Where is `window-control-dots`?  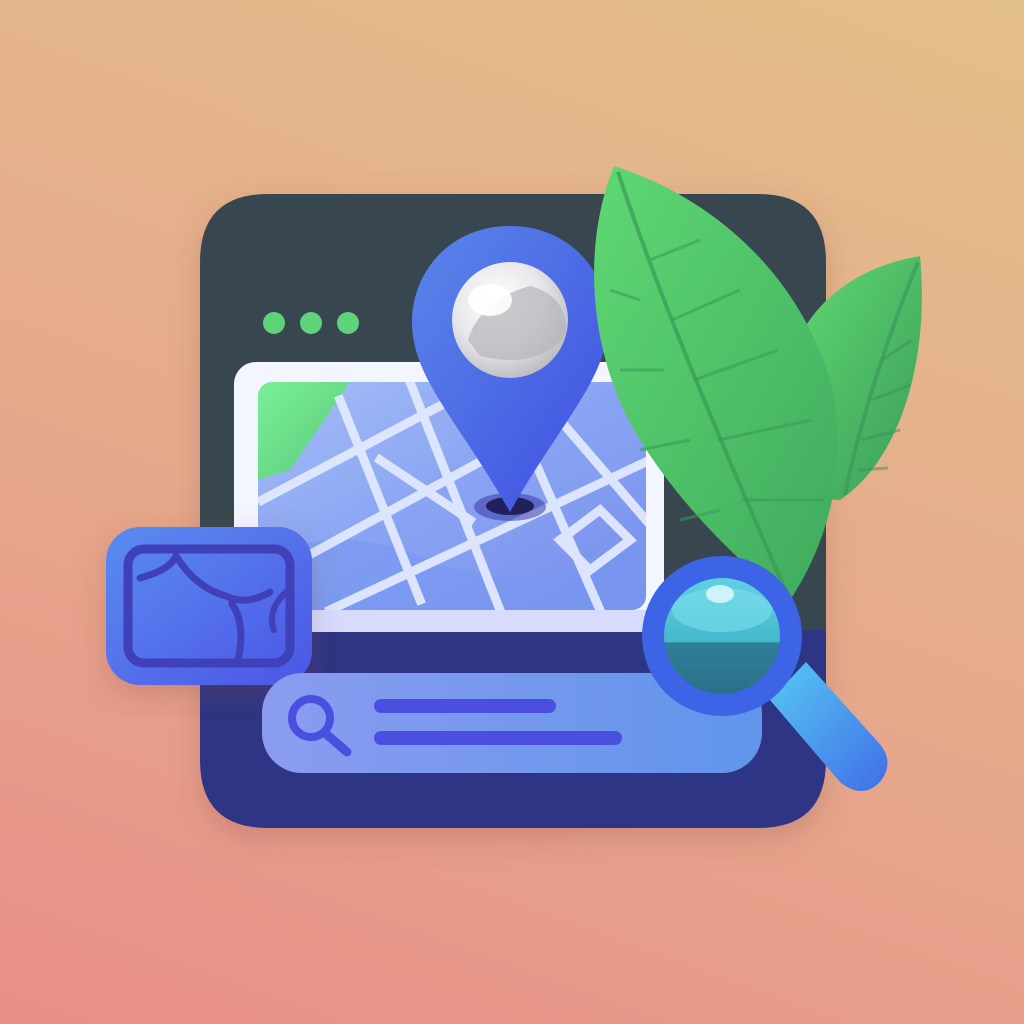 window-control-dots is located at coordinates (311, 323).